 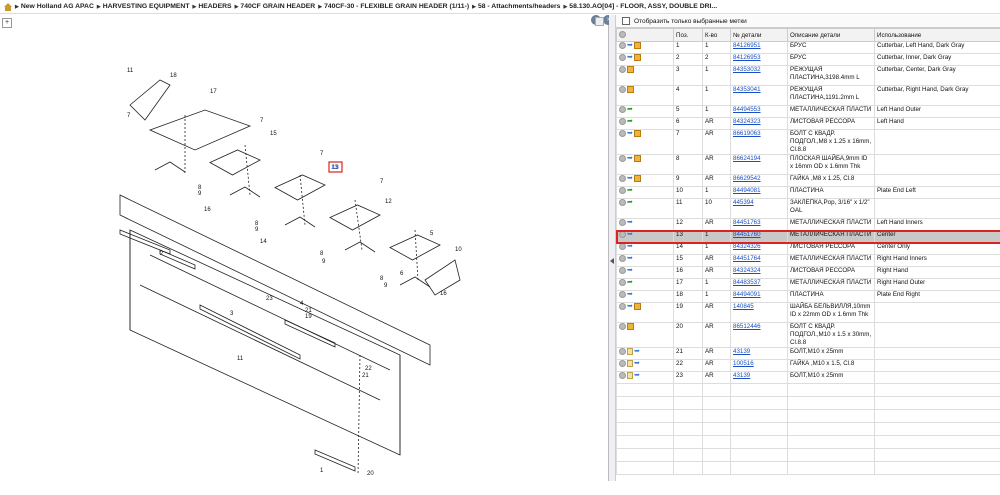 What do you see at coordinates (808, 366) in the screenshot?
I see `table-row: ➥ 22 AR 100516 ГАЙКА ,M10 x 1.5, Cl.8` at bounding box center [808, 366].